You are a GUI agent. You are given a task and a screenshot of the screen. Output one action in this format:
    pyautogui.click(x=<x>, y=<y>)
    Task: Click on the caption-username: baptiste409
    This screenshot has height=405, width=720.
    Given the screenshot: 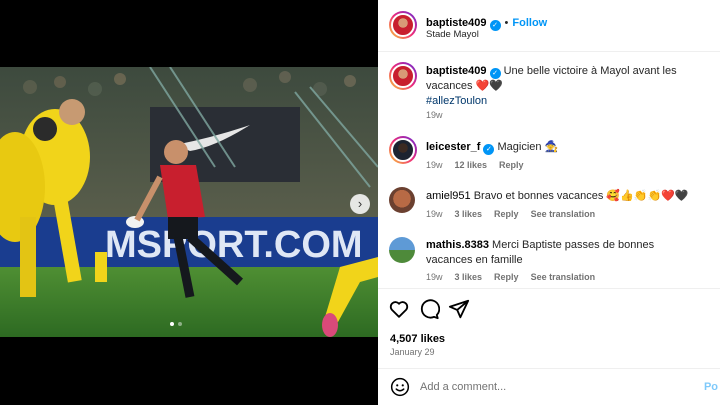 What is the action you would take?
    pyautogui.click(x=456, y=71)
    